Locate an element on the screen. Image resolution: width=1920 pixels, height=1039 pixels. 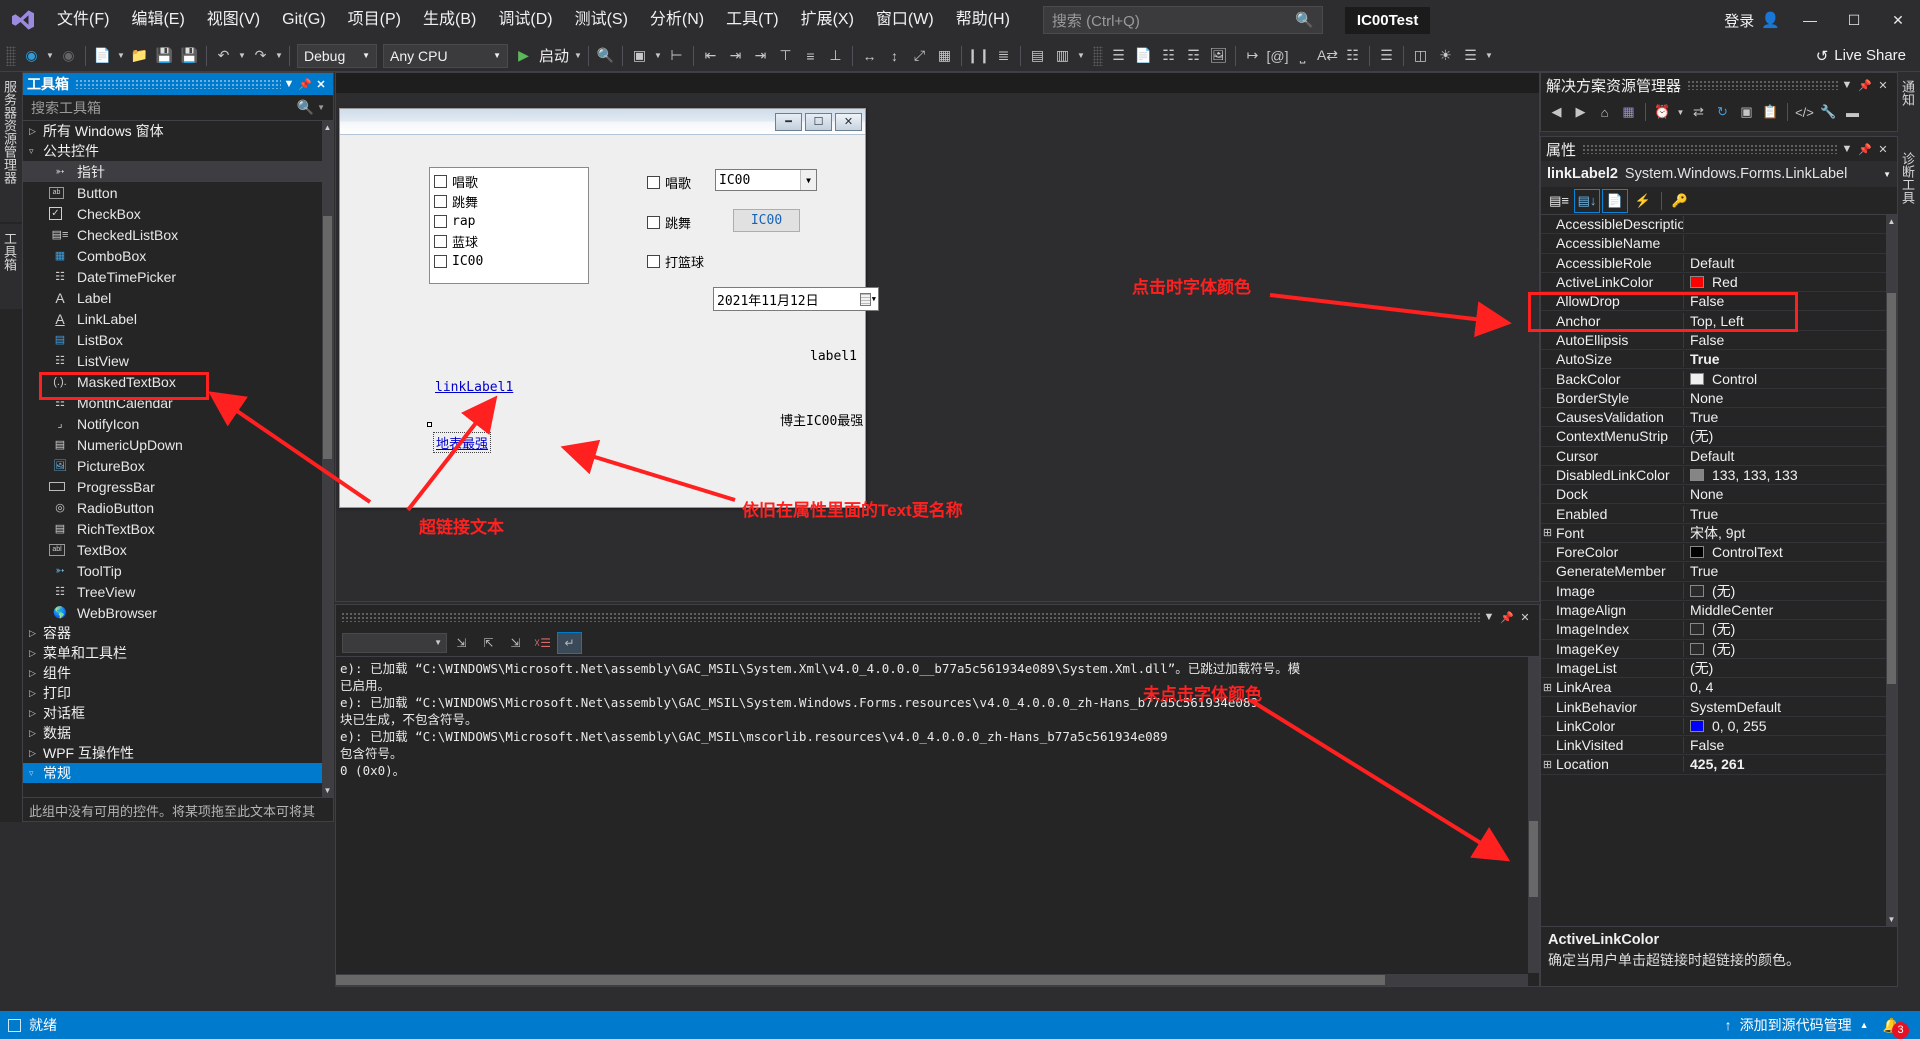
toolbox-item-webbrowser: 🌎 WebBrowser is located at coordinates (178, 612).